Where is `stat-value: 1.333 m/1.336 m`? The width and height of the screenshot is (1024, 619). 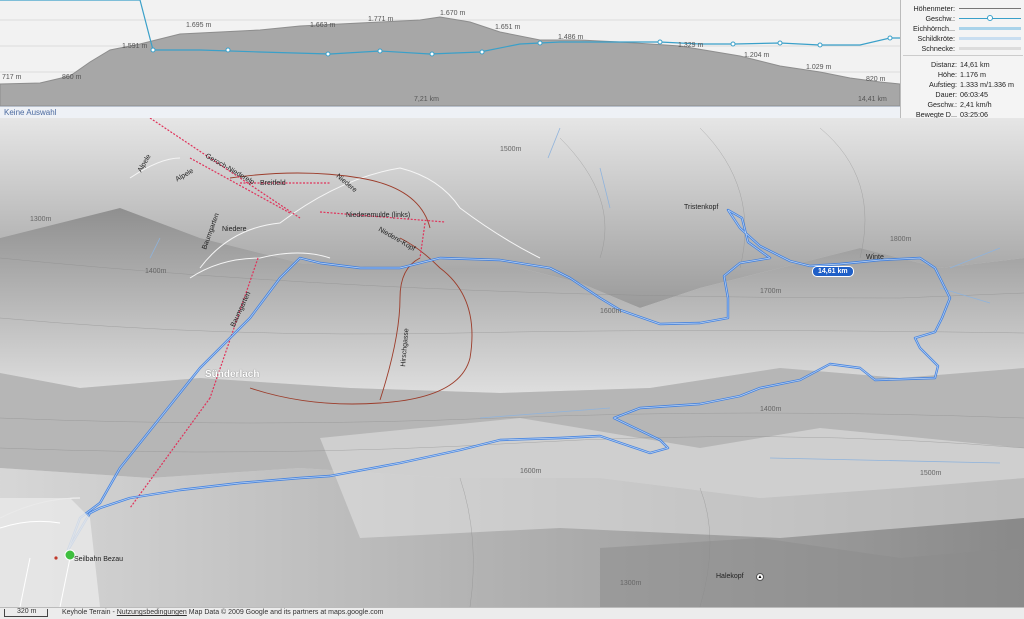 stat-value: 1.333 m/1.336 m is located at coordinates (987, 84).